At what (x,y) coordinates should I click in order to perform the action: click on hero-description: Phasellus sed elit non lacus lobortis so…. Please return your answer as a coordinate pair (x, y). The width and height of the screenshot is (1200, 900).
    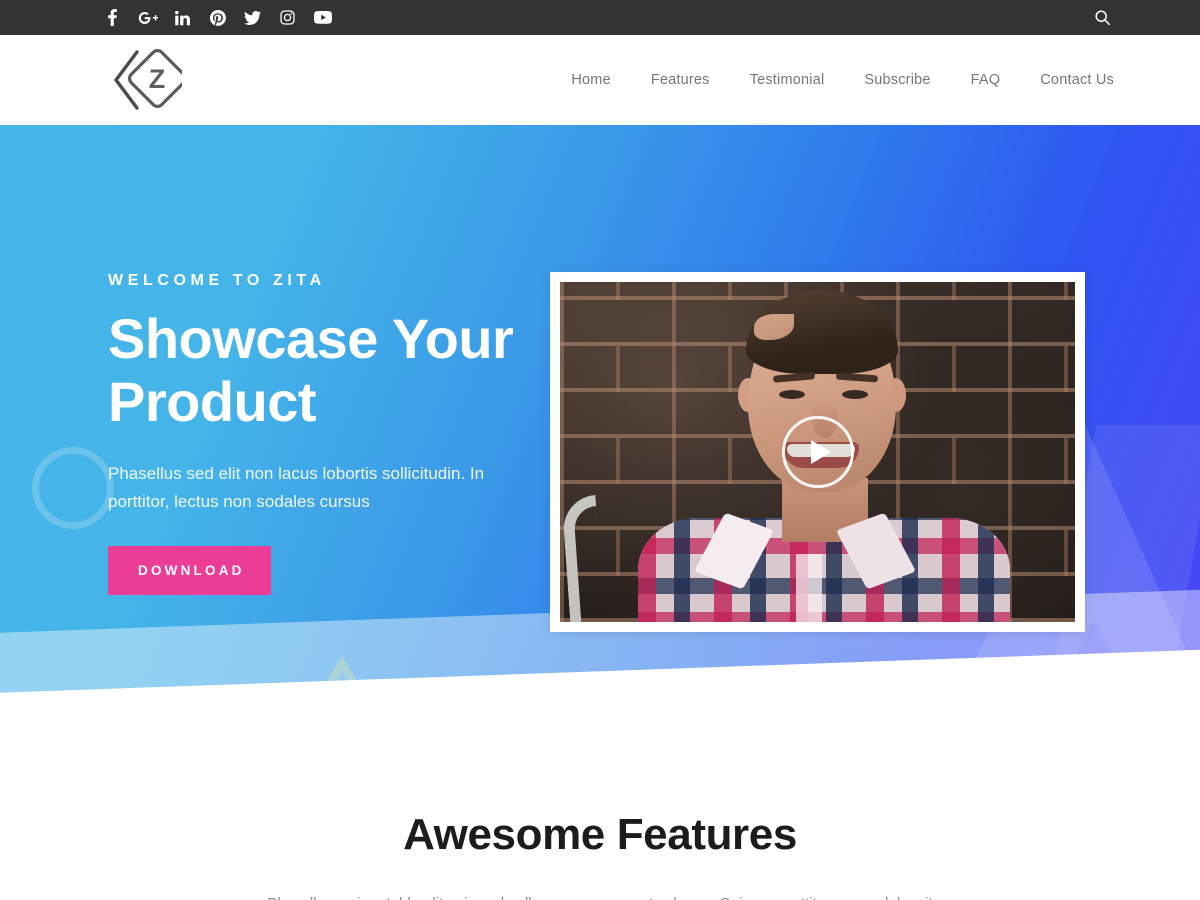
    Looking at the image, I should click on (296, 487).